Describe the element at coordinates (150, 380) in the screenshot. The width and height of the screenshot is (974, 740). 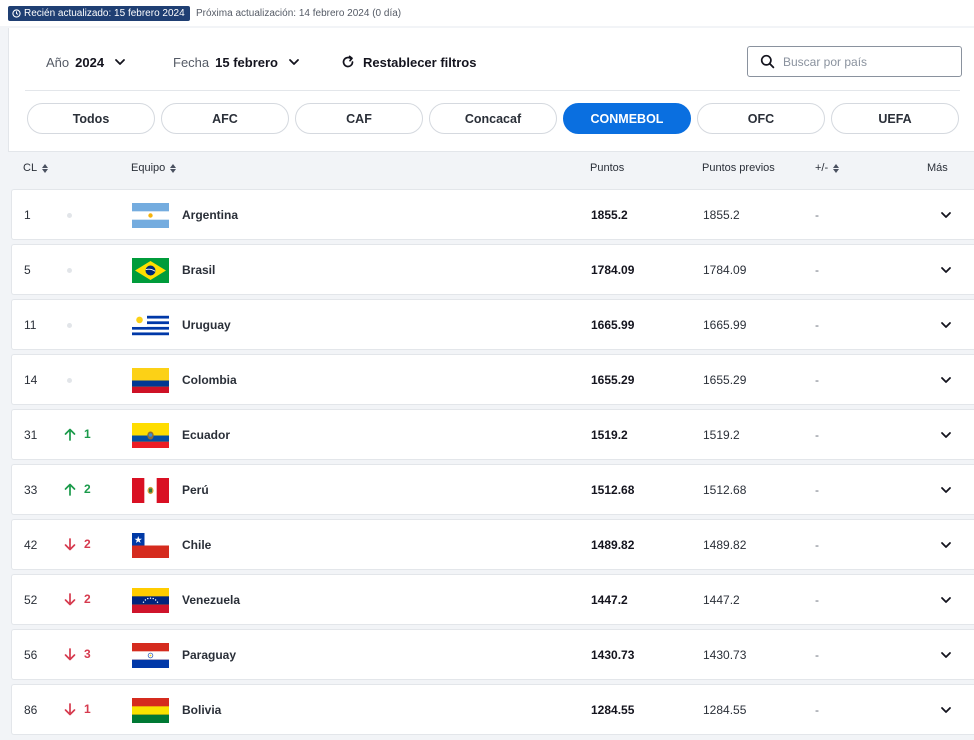
I see `flag-colombia-icon` at that location.